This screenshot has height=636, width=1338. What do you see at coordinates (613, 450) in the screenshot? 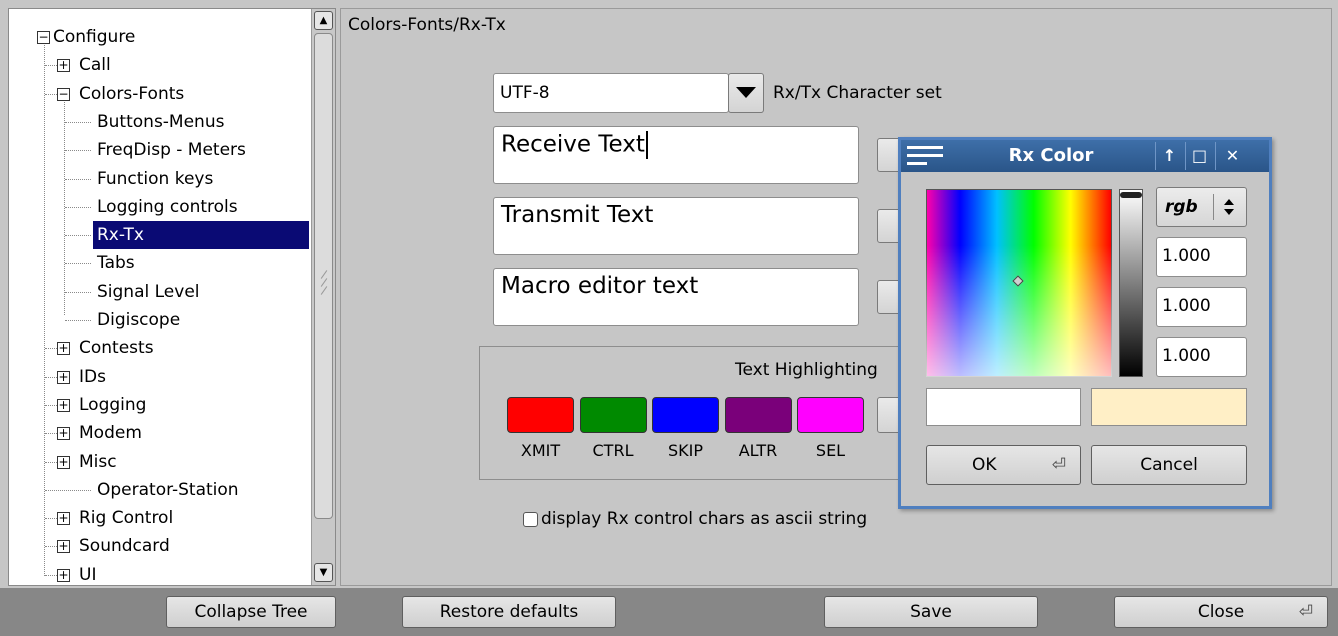
I see `highlight-color-label: CTRL` at bounding box center [613, 450].